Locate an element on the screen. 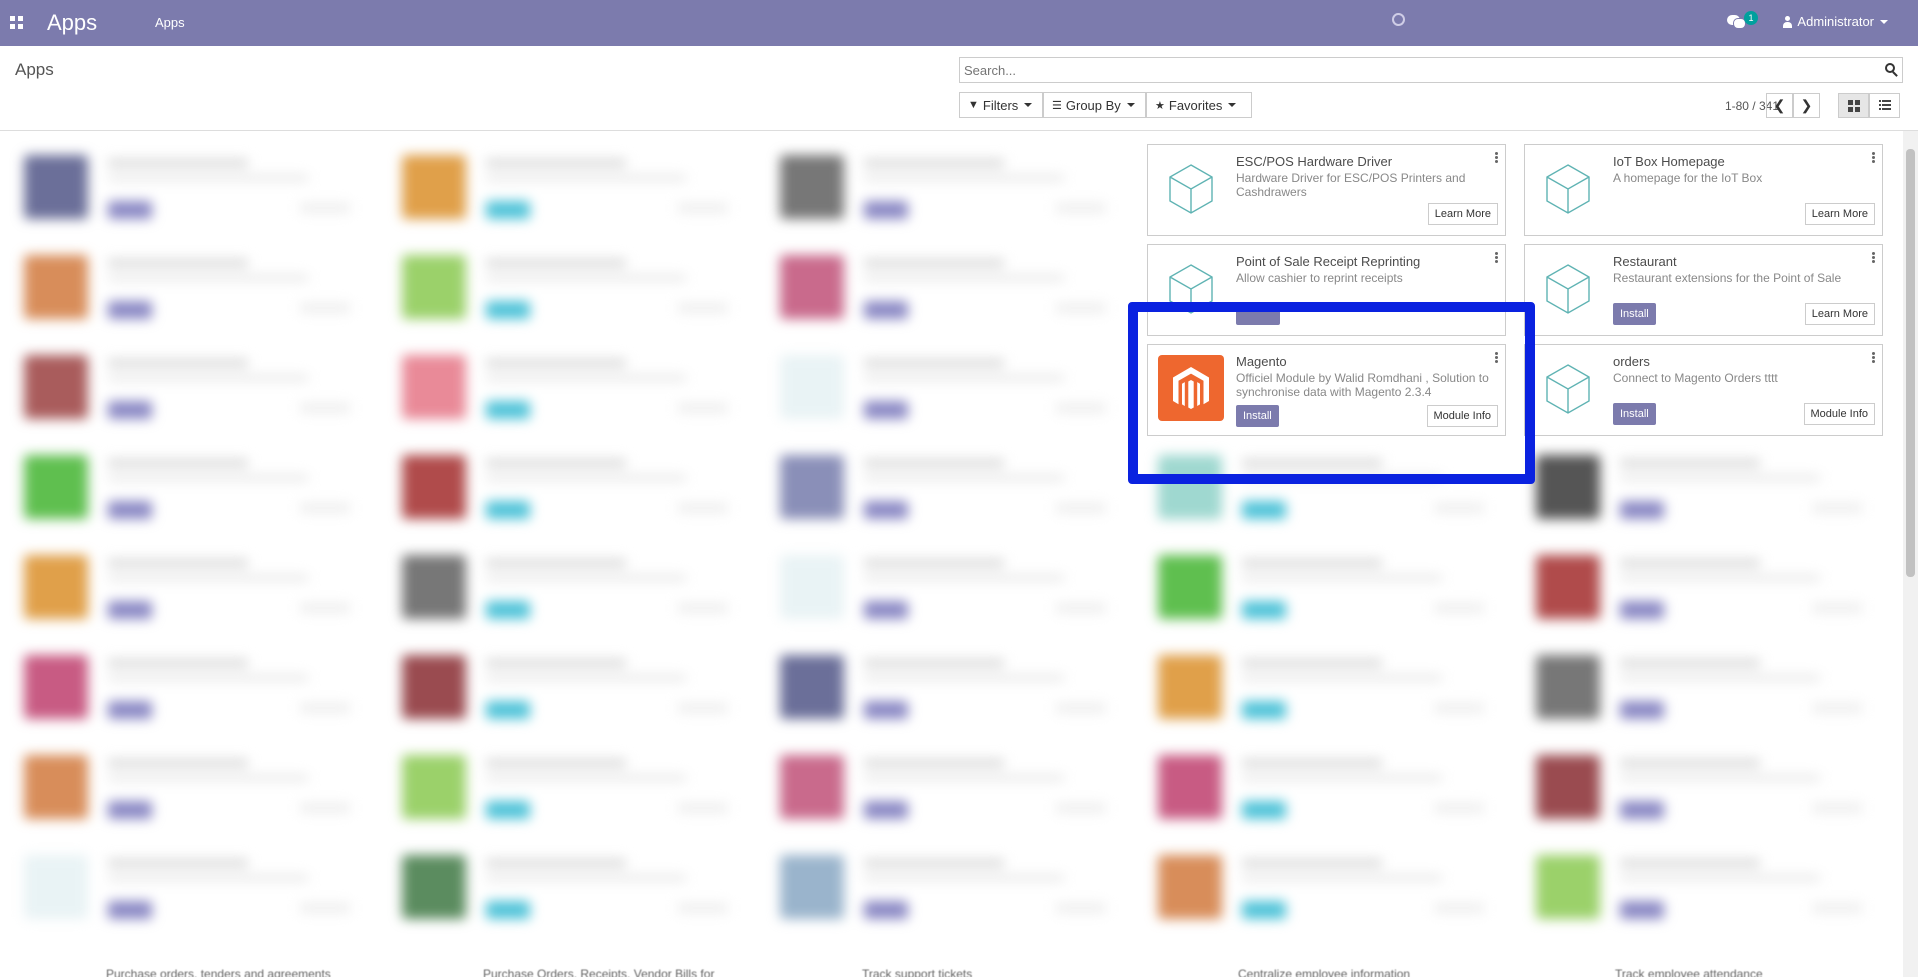  install-button is located at coordinates (1258, 314).